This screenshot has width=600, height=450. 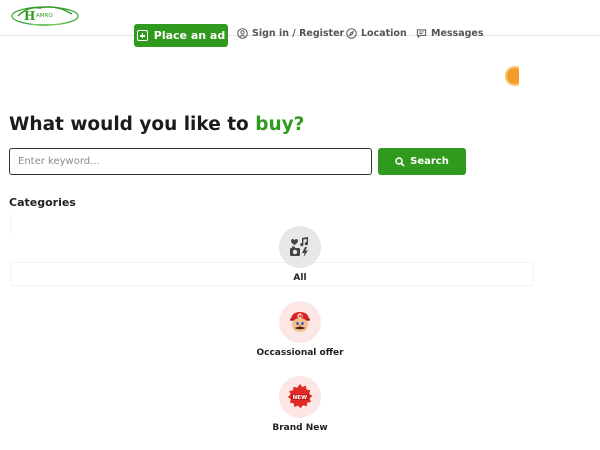 I want to click on category-occasional-offer: M Occassional offer, so click(x=300, y=329).